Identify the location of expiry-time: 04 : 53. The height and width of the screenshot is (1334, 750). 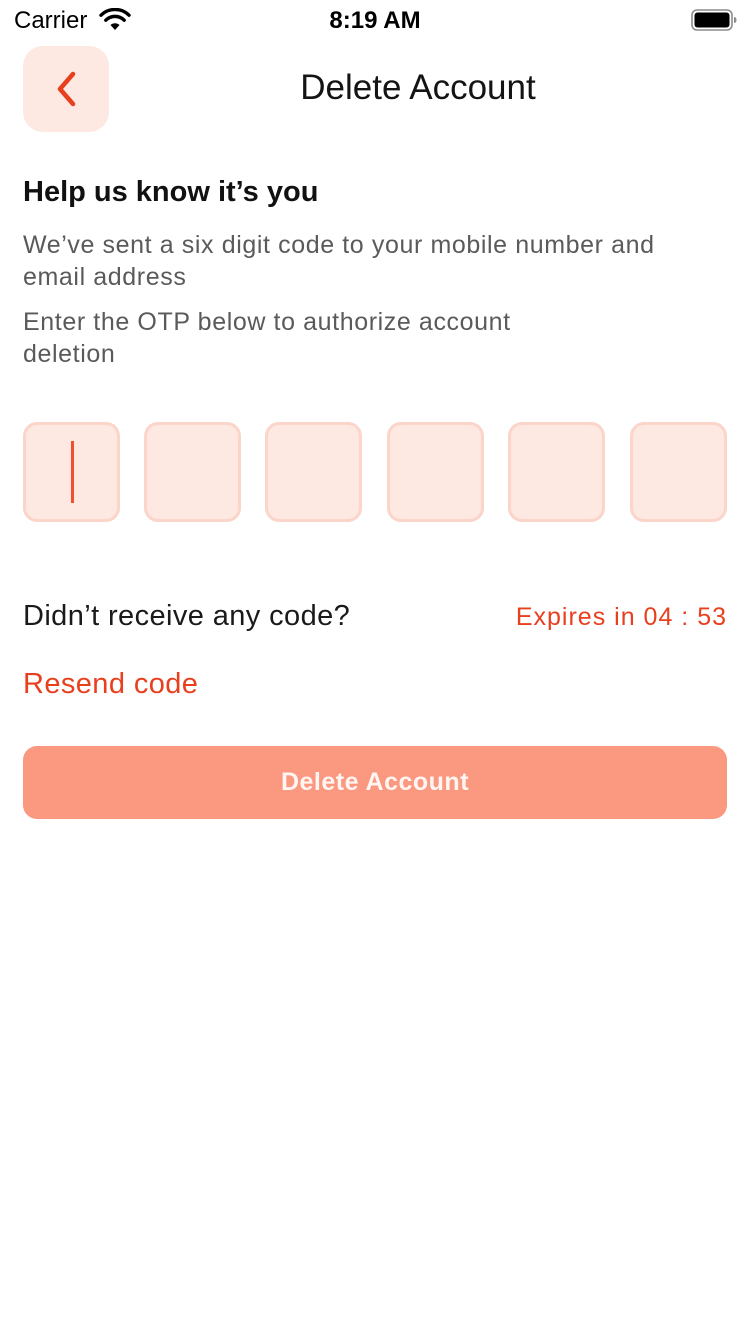
(685, 617).